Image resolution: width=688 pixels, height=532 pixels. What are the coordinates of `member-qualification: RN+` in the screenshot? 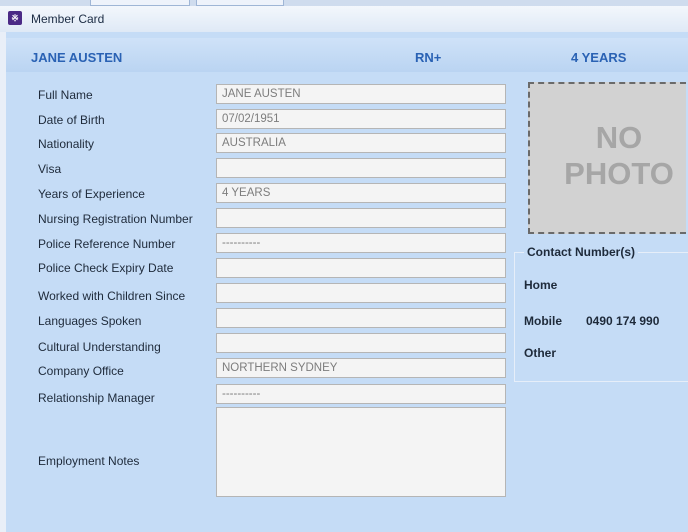 It's located at (428, 57).